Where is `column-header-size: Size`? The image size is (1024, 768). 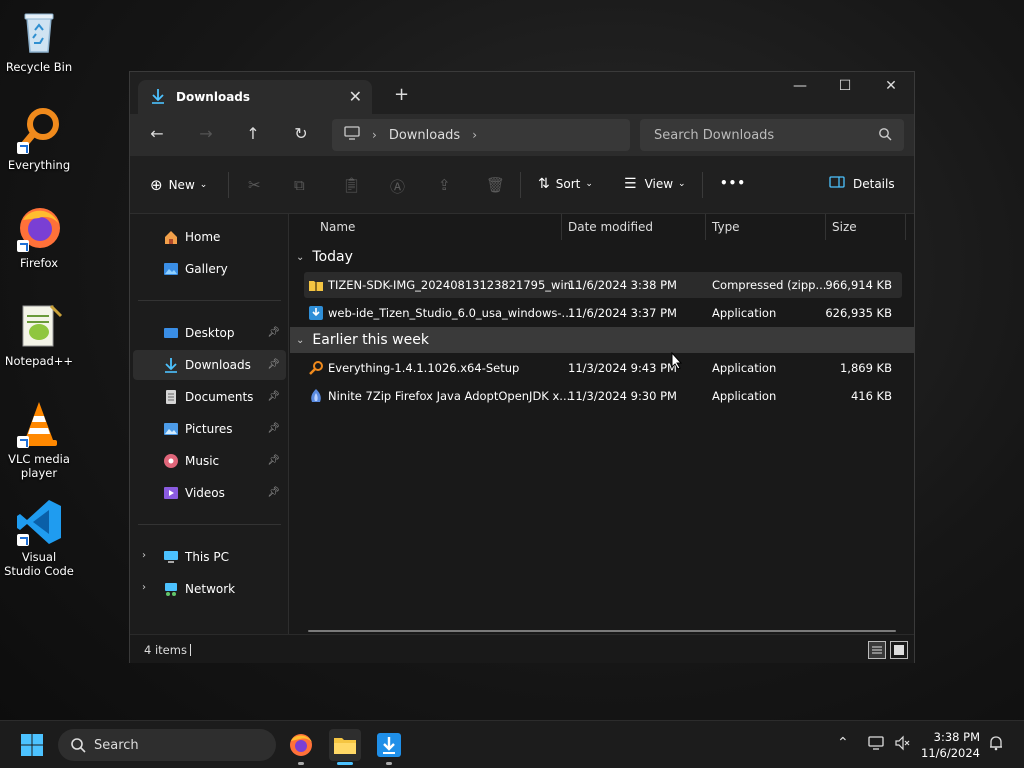
column-header-size: Size is located at coordinates (865, 227).